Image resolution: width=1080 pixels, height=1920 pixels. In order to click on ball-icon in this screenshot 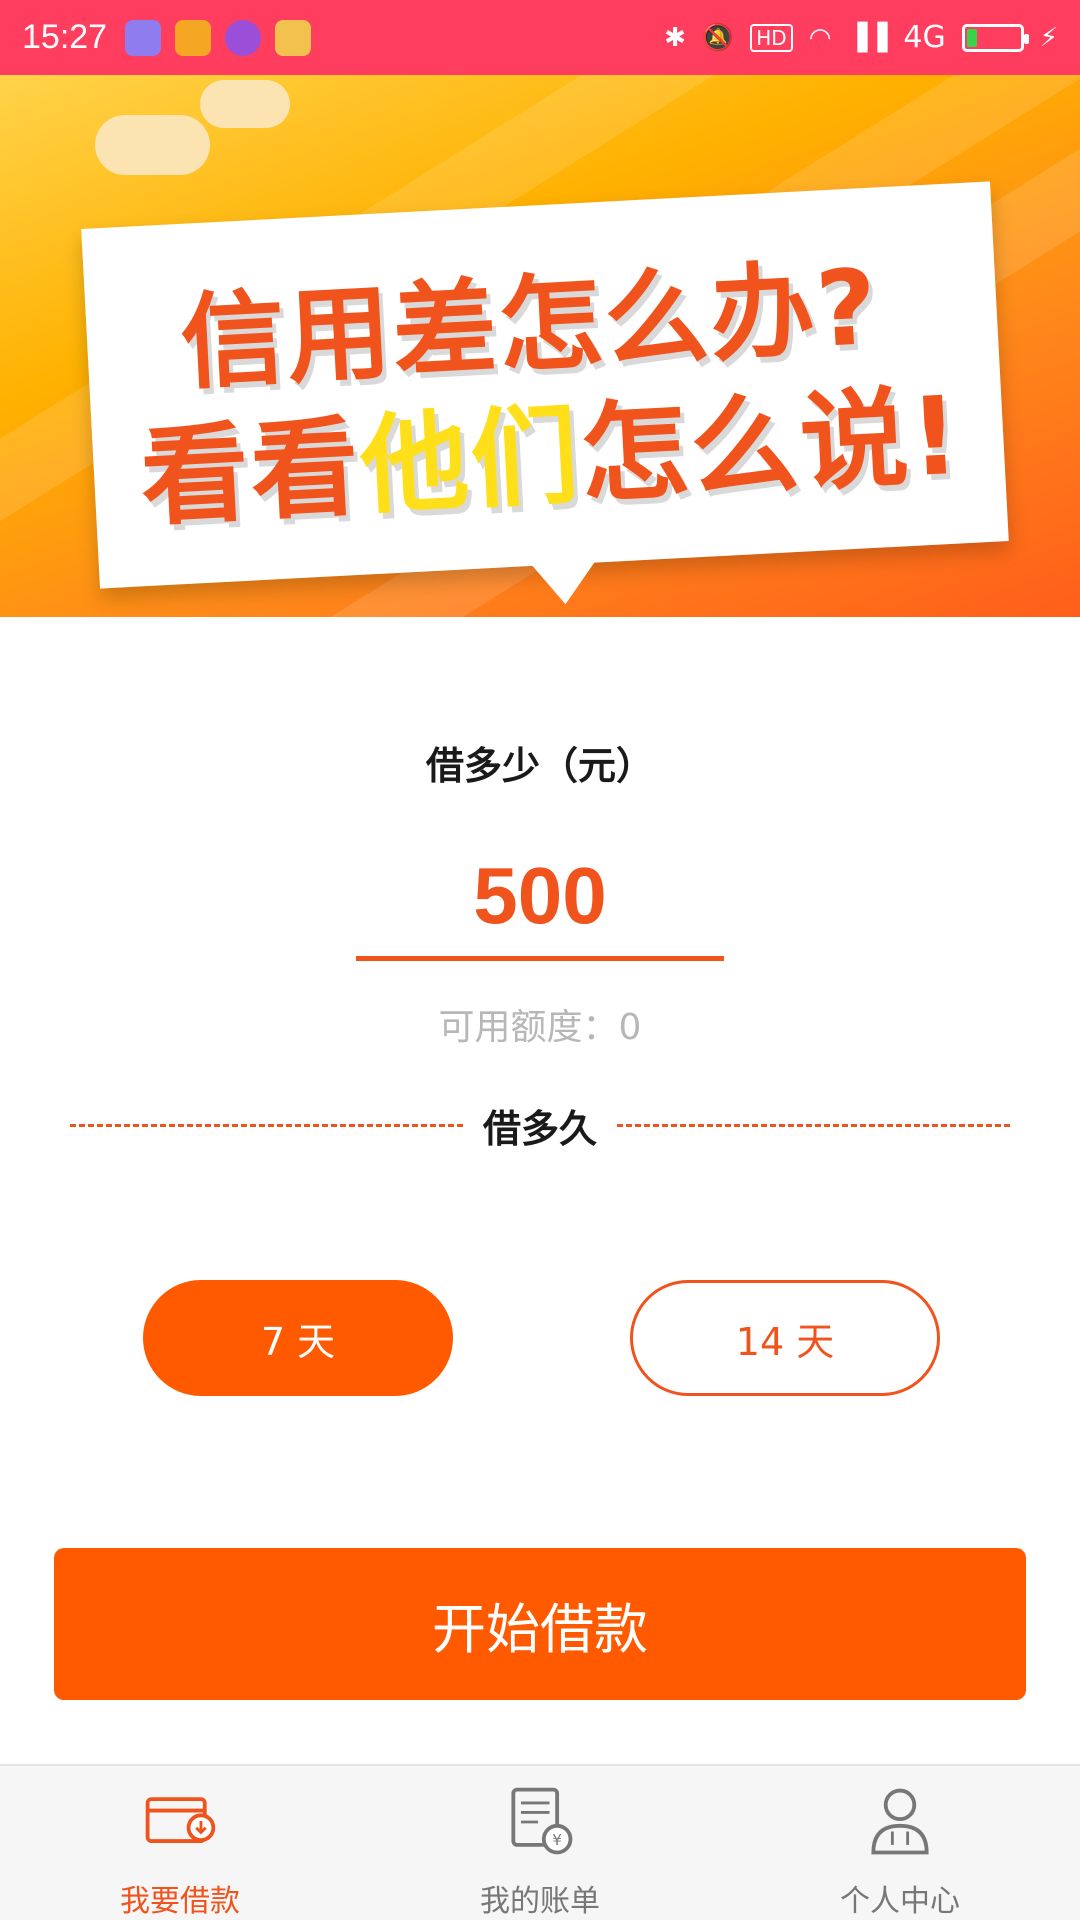, I will do `click(293, 37)`.